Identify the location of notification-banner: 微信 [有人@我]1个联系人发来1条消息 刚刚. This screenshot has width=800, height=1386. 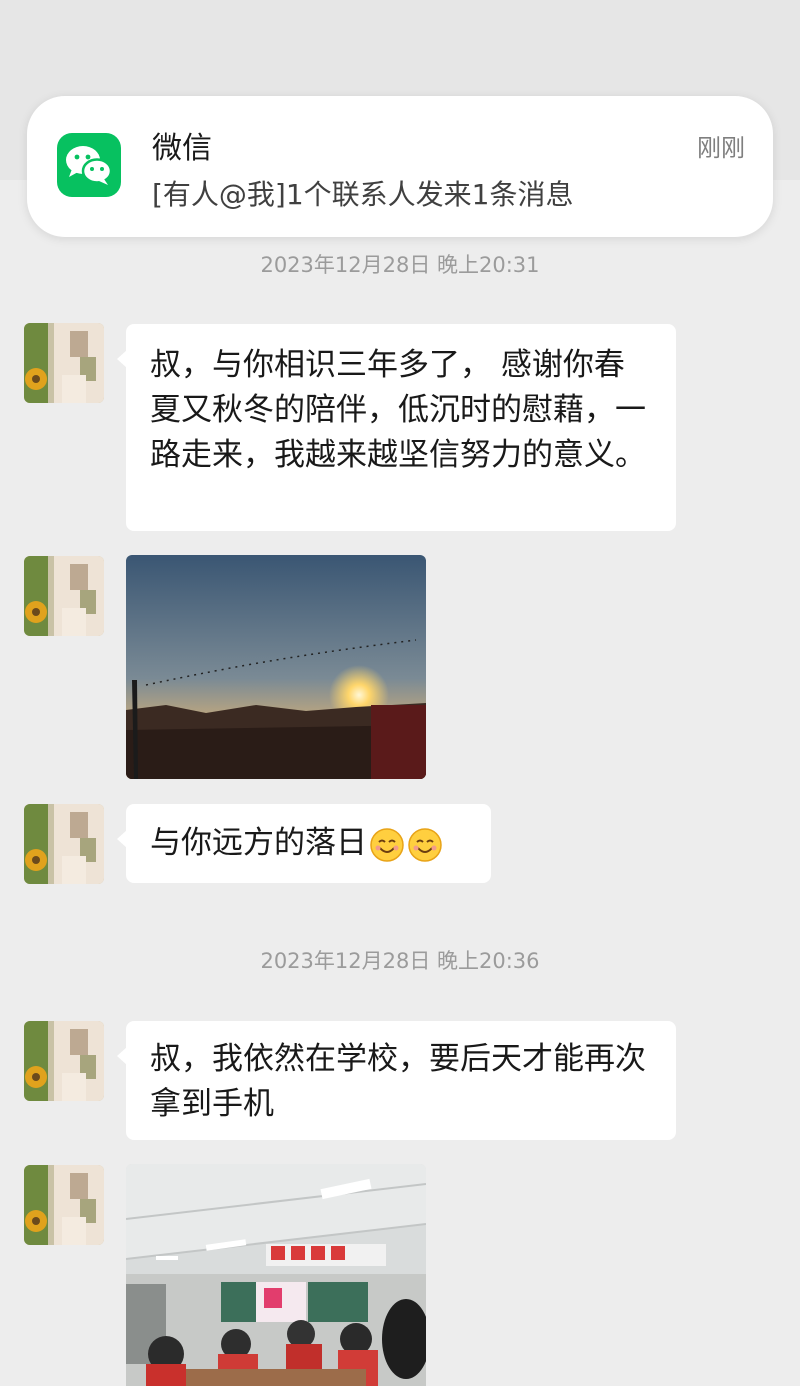
(400, 166).